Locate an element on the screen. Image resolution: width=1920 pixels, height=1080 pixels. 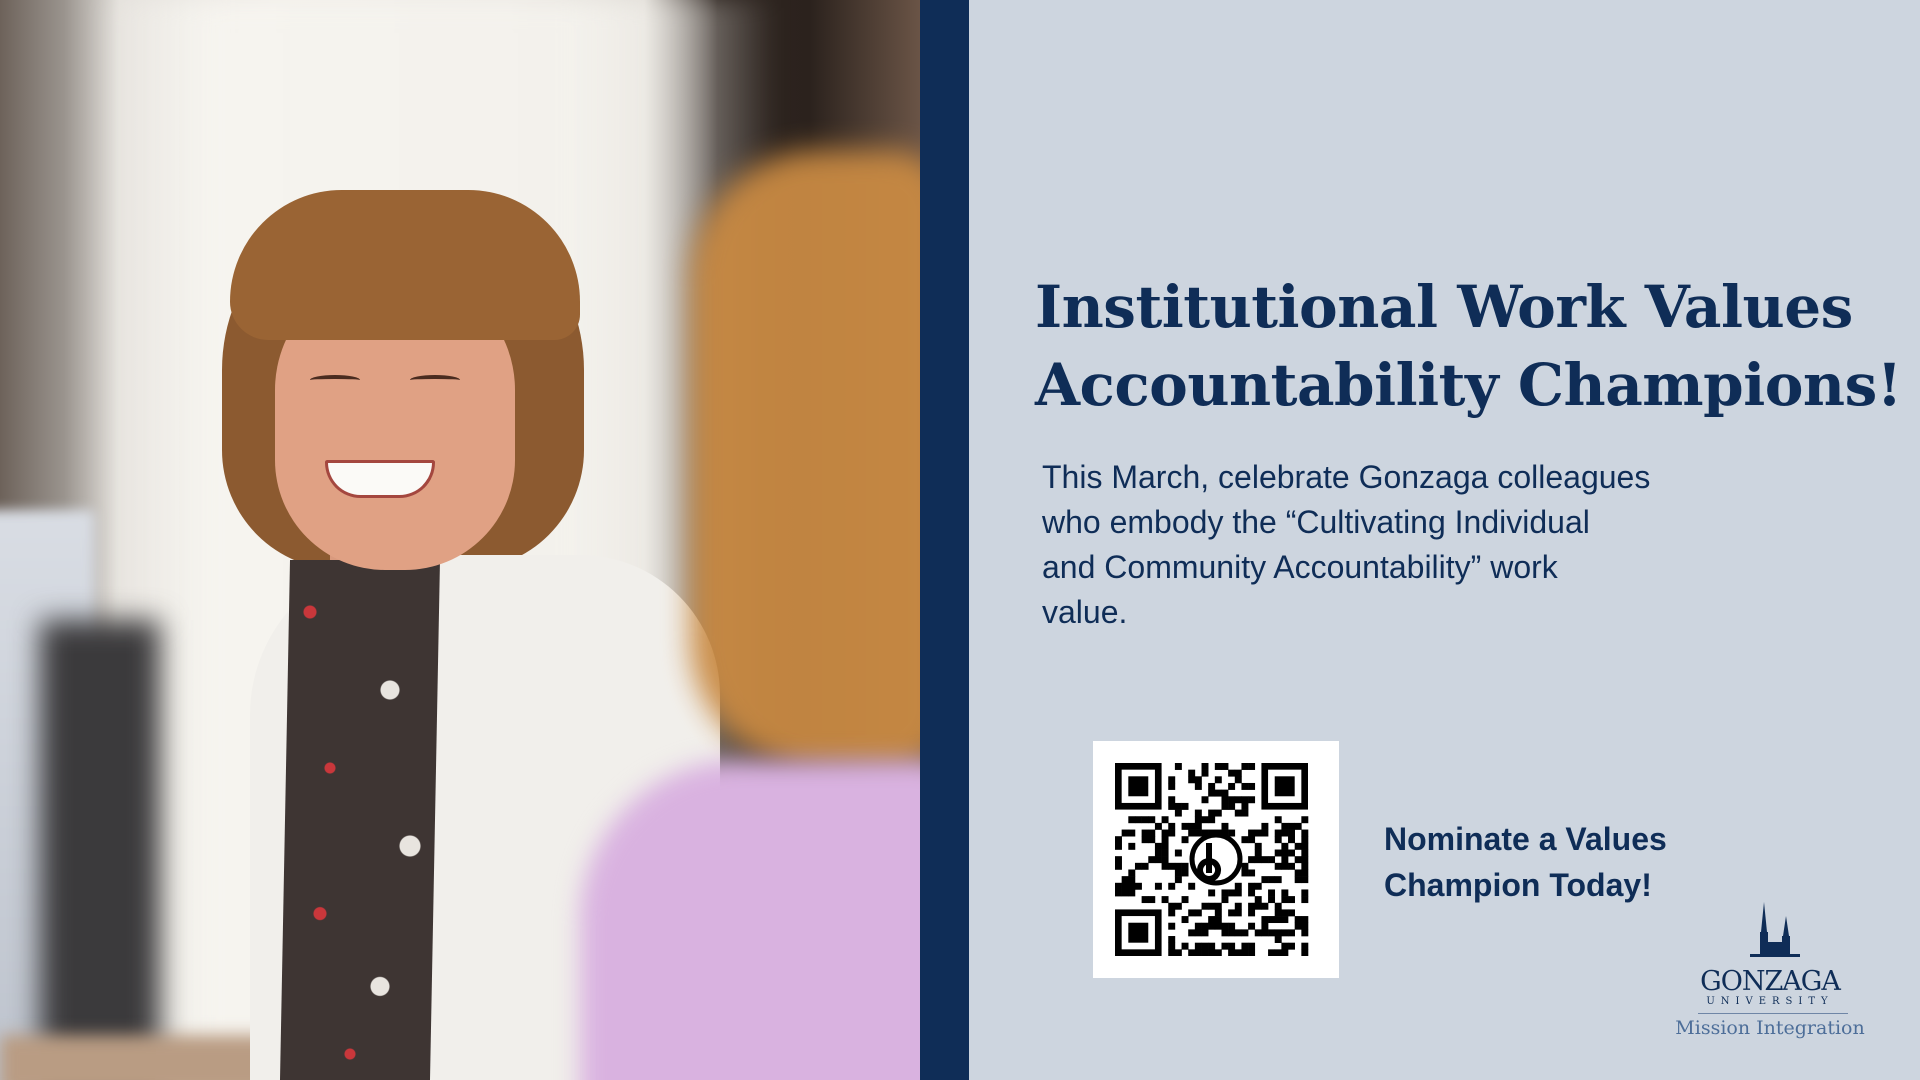
cta-line-2: Champion Today! is located at coordinates (1518, 885).